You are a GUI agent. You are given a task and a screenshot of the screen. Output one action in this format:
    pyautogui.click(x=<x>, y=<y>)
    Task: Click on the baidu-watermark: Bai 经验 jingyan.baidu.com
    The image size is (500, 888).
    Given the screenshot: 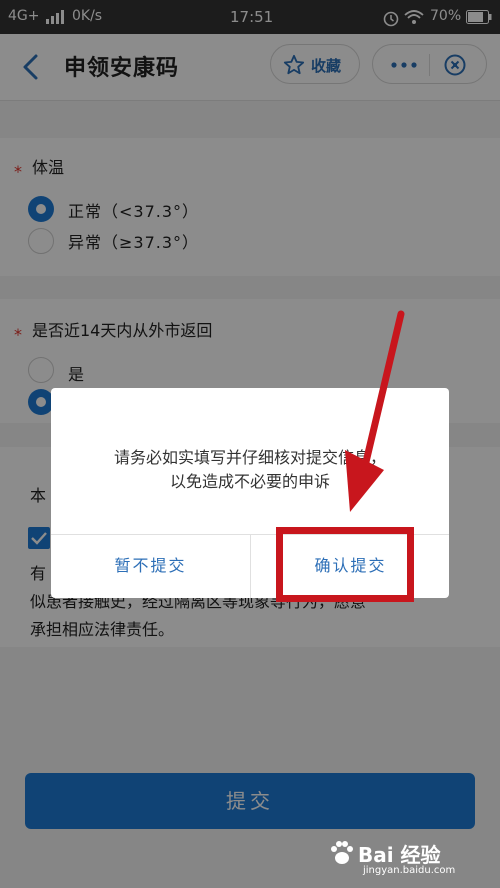 What is the action you would take?
    pyautogui.click(x=413, y=860)
    